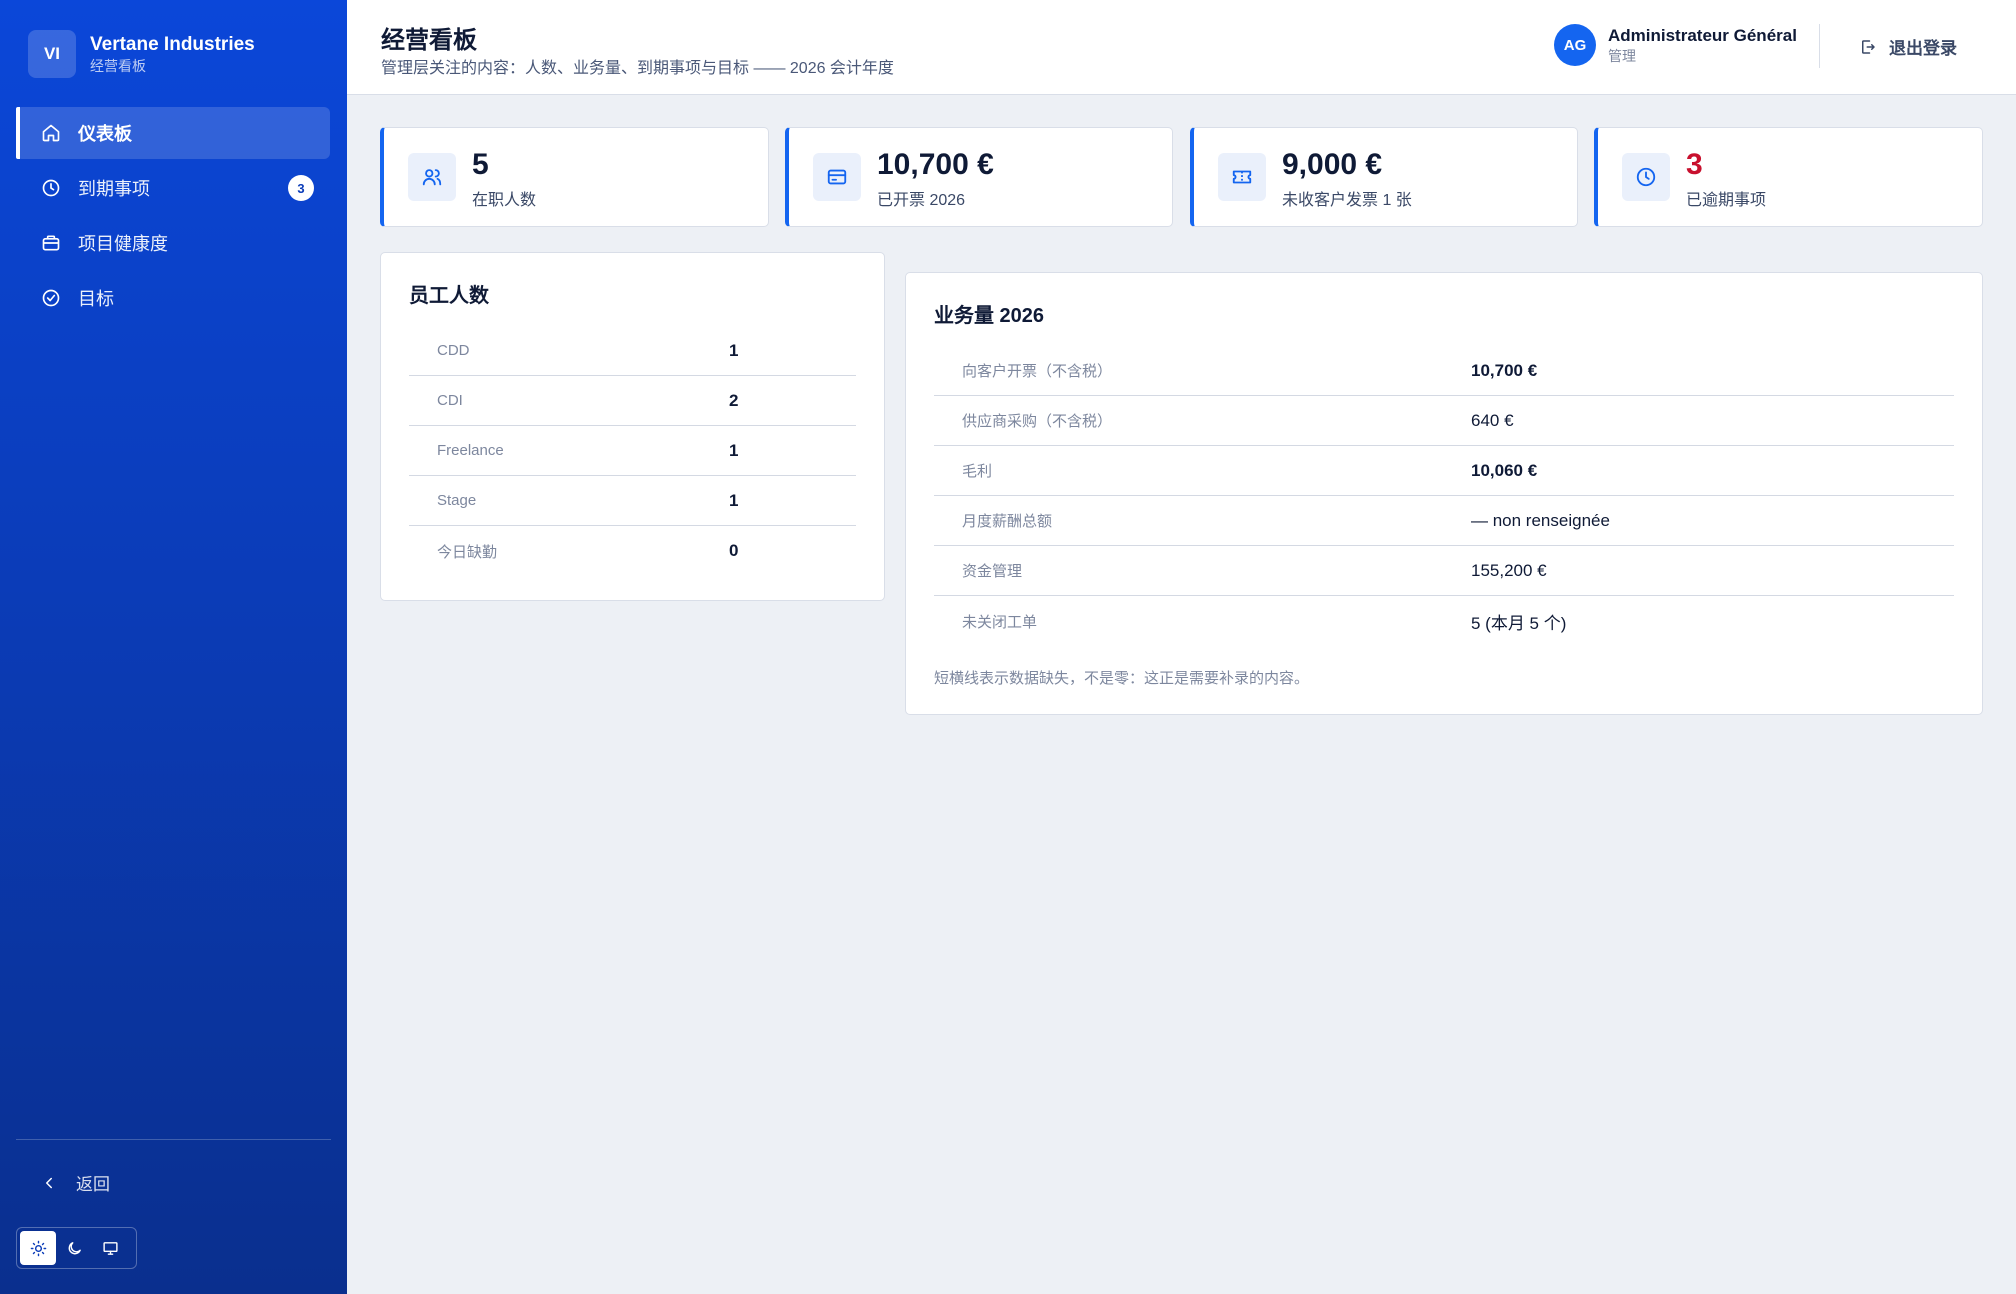 The width and height of the screenshot is (2016, 1294). I want to click on table-row: 供应商采购（不含税） 640 €, so click(1444, 421).